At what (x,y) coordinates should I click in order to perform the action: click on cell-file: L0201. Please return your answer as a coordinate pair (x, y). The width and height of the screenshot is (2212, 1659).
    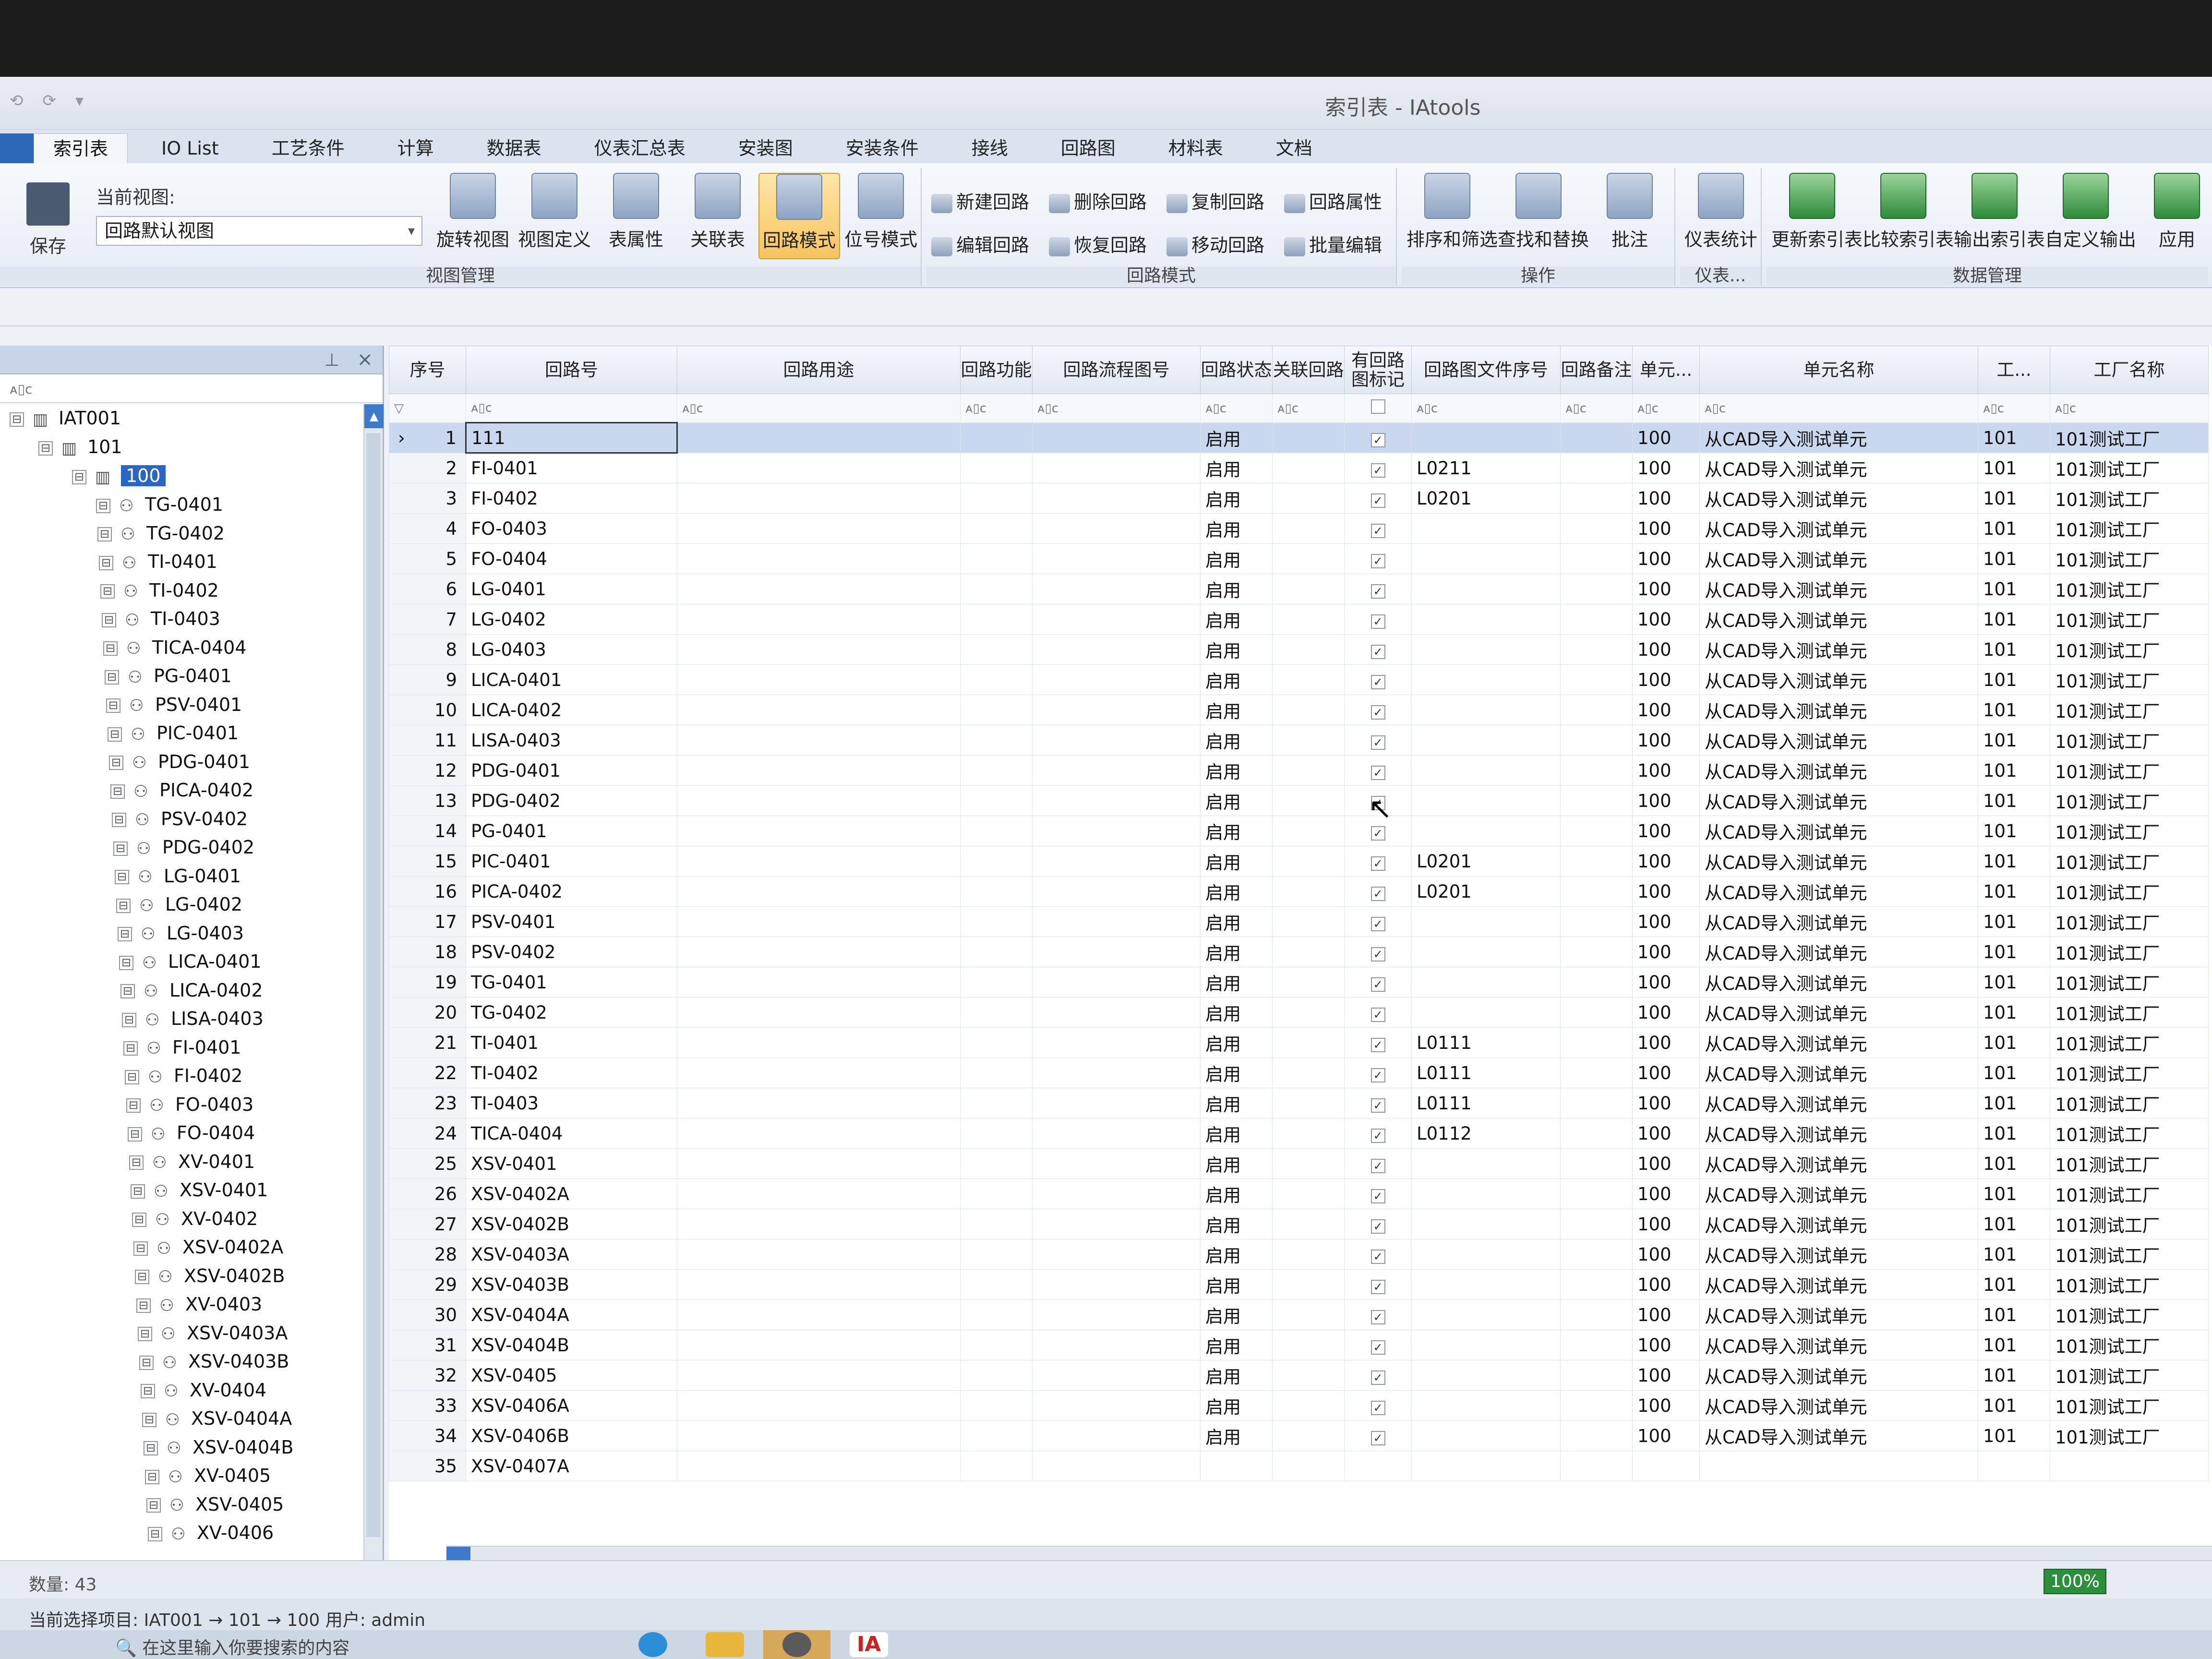
    Looking at the image, I should click on (1486, 498).